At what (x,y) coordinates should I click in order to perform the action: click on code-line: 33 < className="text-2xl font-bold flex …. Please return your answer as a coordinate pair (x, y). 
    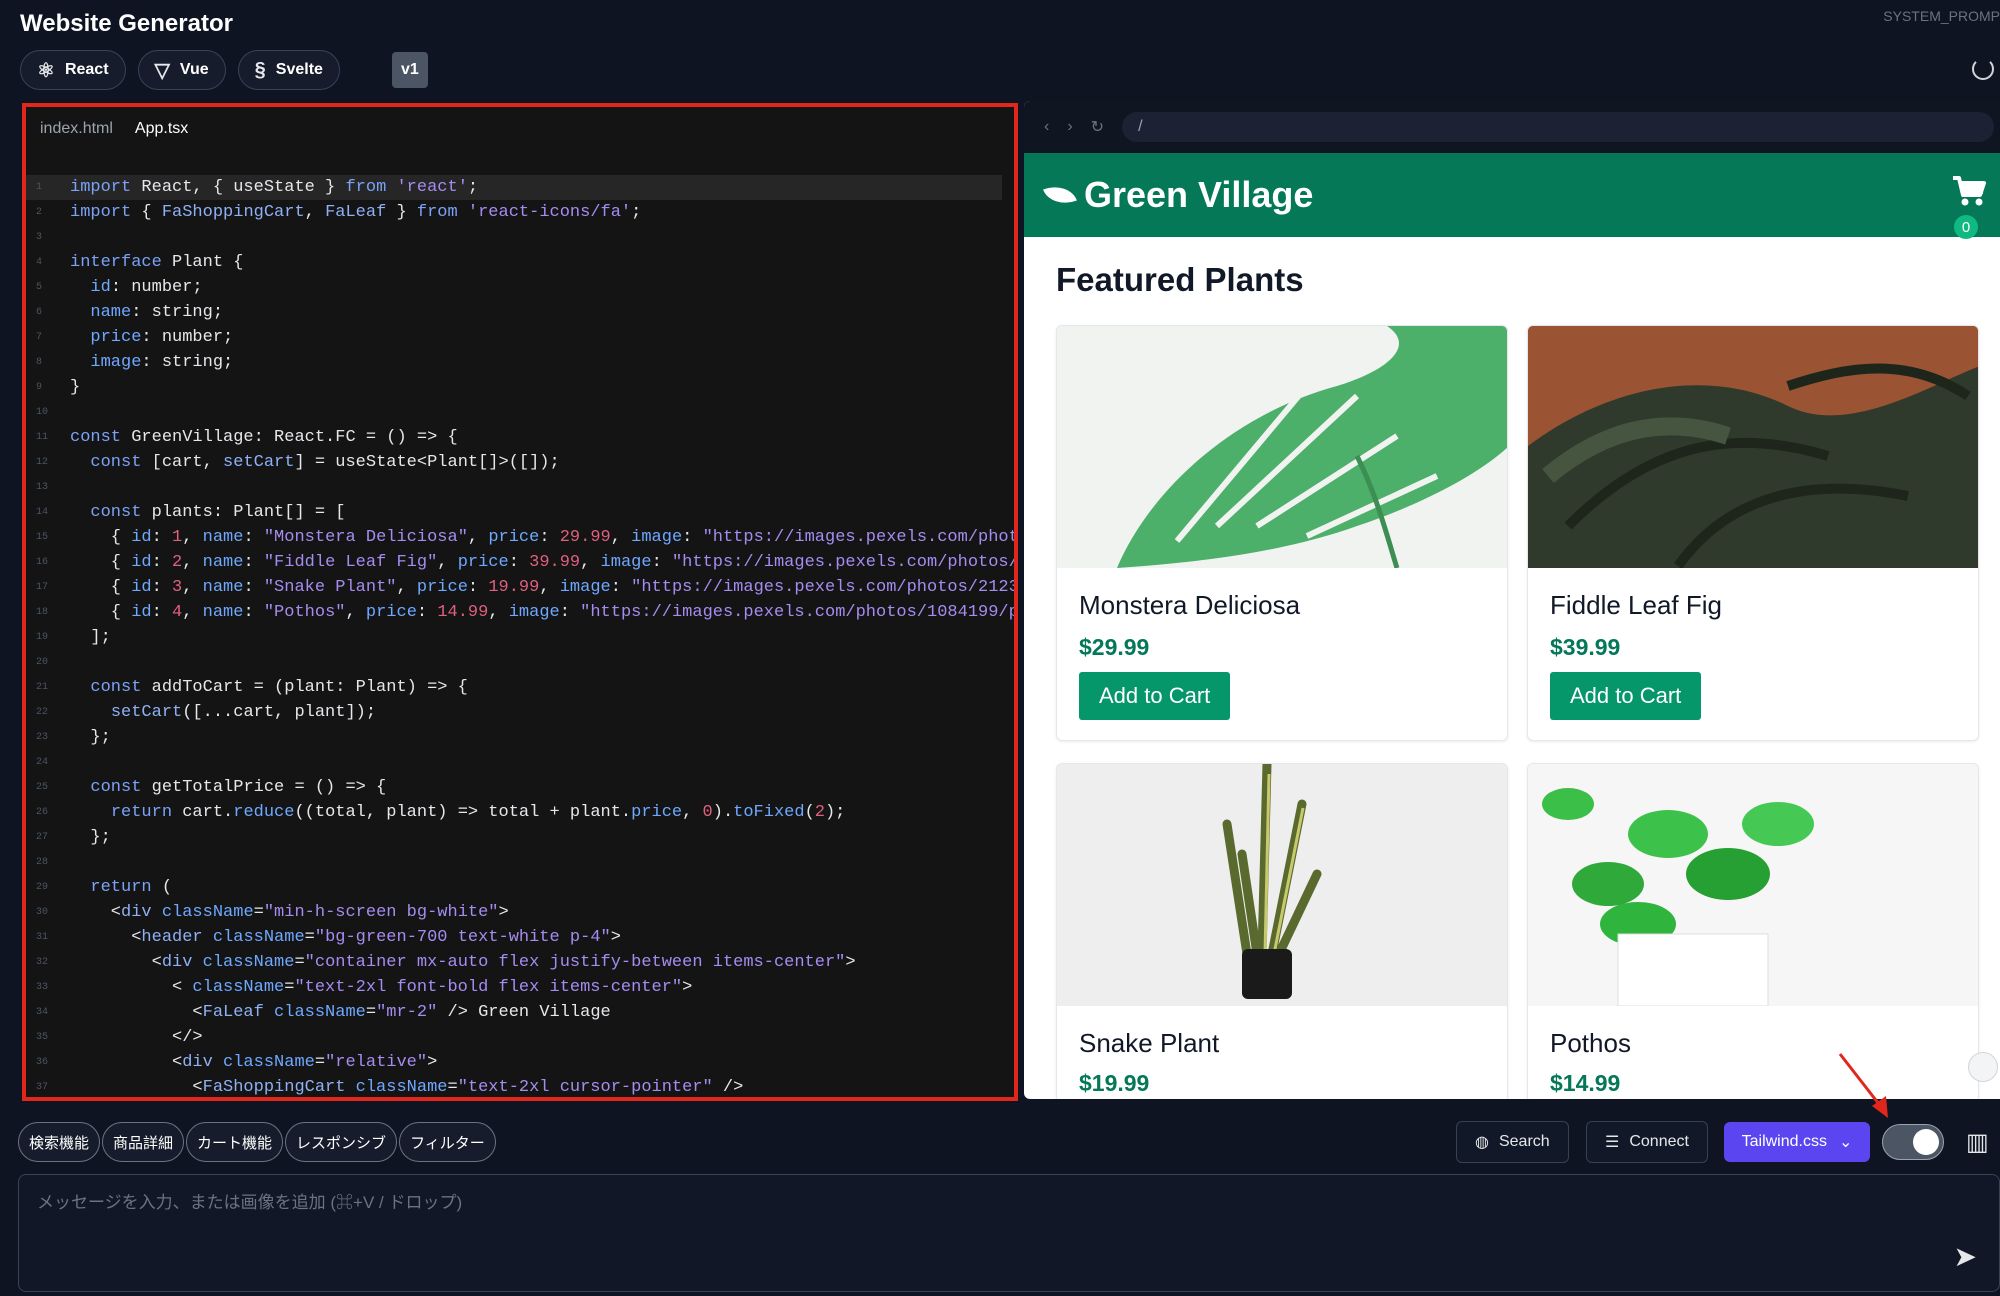
    Looking at the image, I should click on (520, 987).